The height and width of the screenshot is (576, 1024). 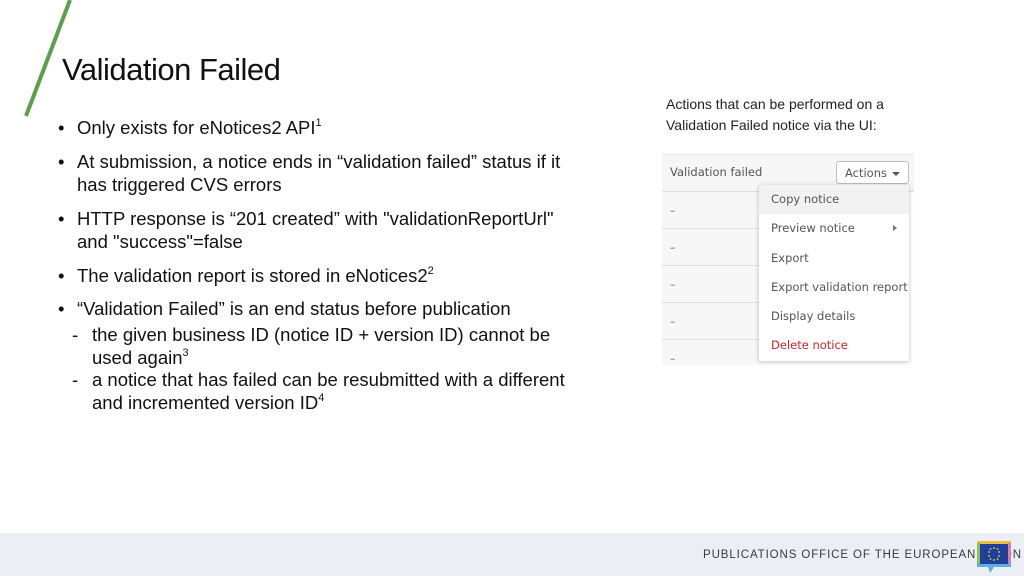 What do you see at coordinates (834, 200) in the screenshot?
I see `menu-item-copy-notice: Copy notice` at bounding box center [834, 200].